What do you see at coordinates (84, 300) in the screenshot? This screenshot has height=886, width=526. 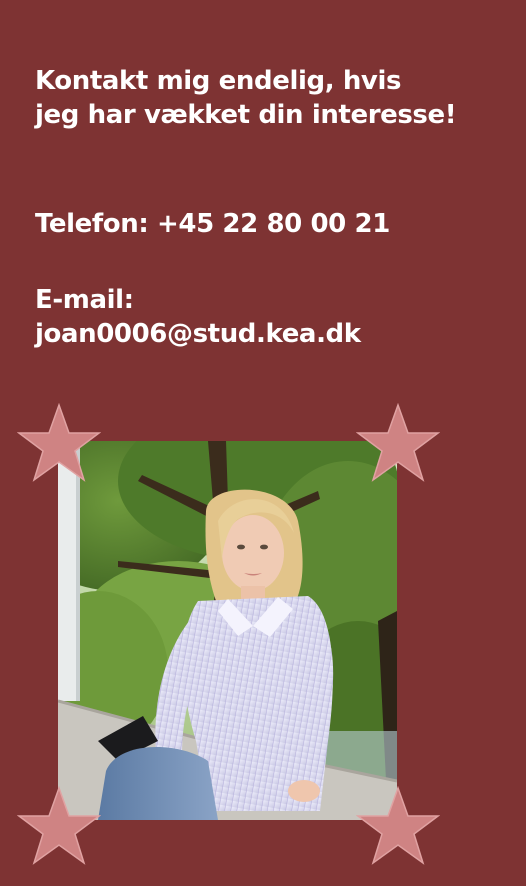 I see `email-label: E-mail:` at bounding box center [84, 300].